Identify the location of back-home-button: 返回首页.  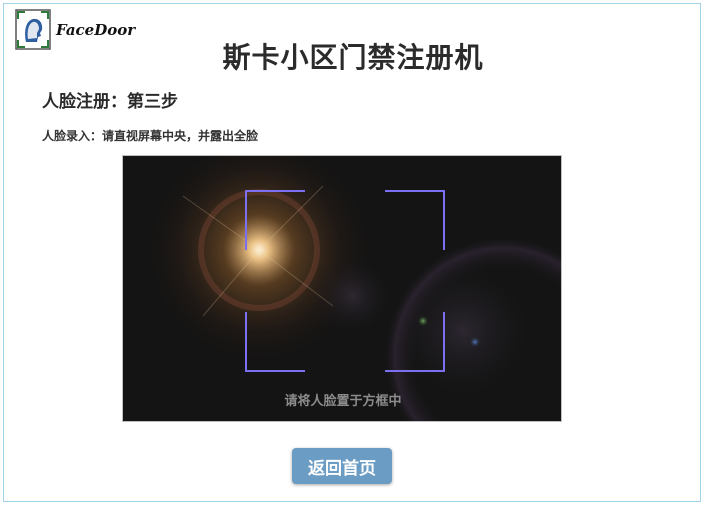
(342, 466).